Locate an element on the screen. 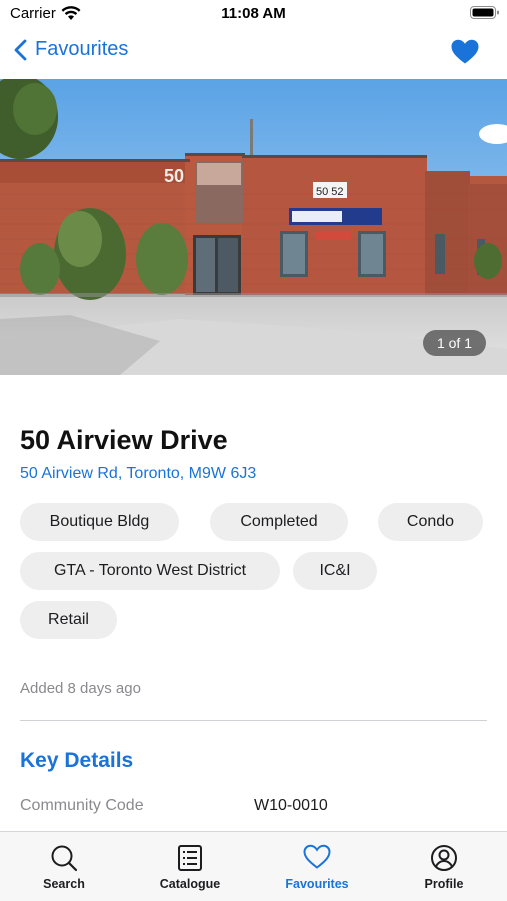 The image size is (507, 901). tab-catalogue-label: Catalogue is located at coordinates (190, 884).